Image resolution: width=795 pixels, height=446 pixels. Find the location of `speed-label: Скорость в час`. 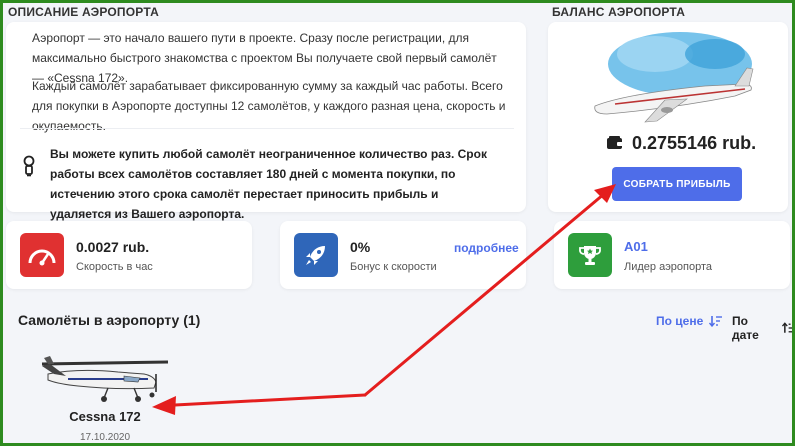

speed-label: Скорость в час is located at coordinates (114, 267).